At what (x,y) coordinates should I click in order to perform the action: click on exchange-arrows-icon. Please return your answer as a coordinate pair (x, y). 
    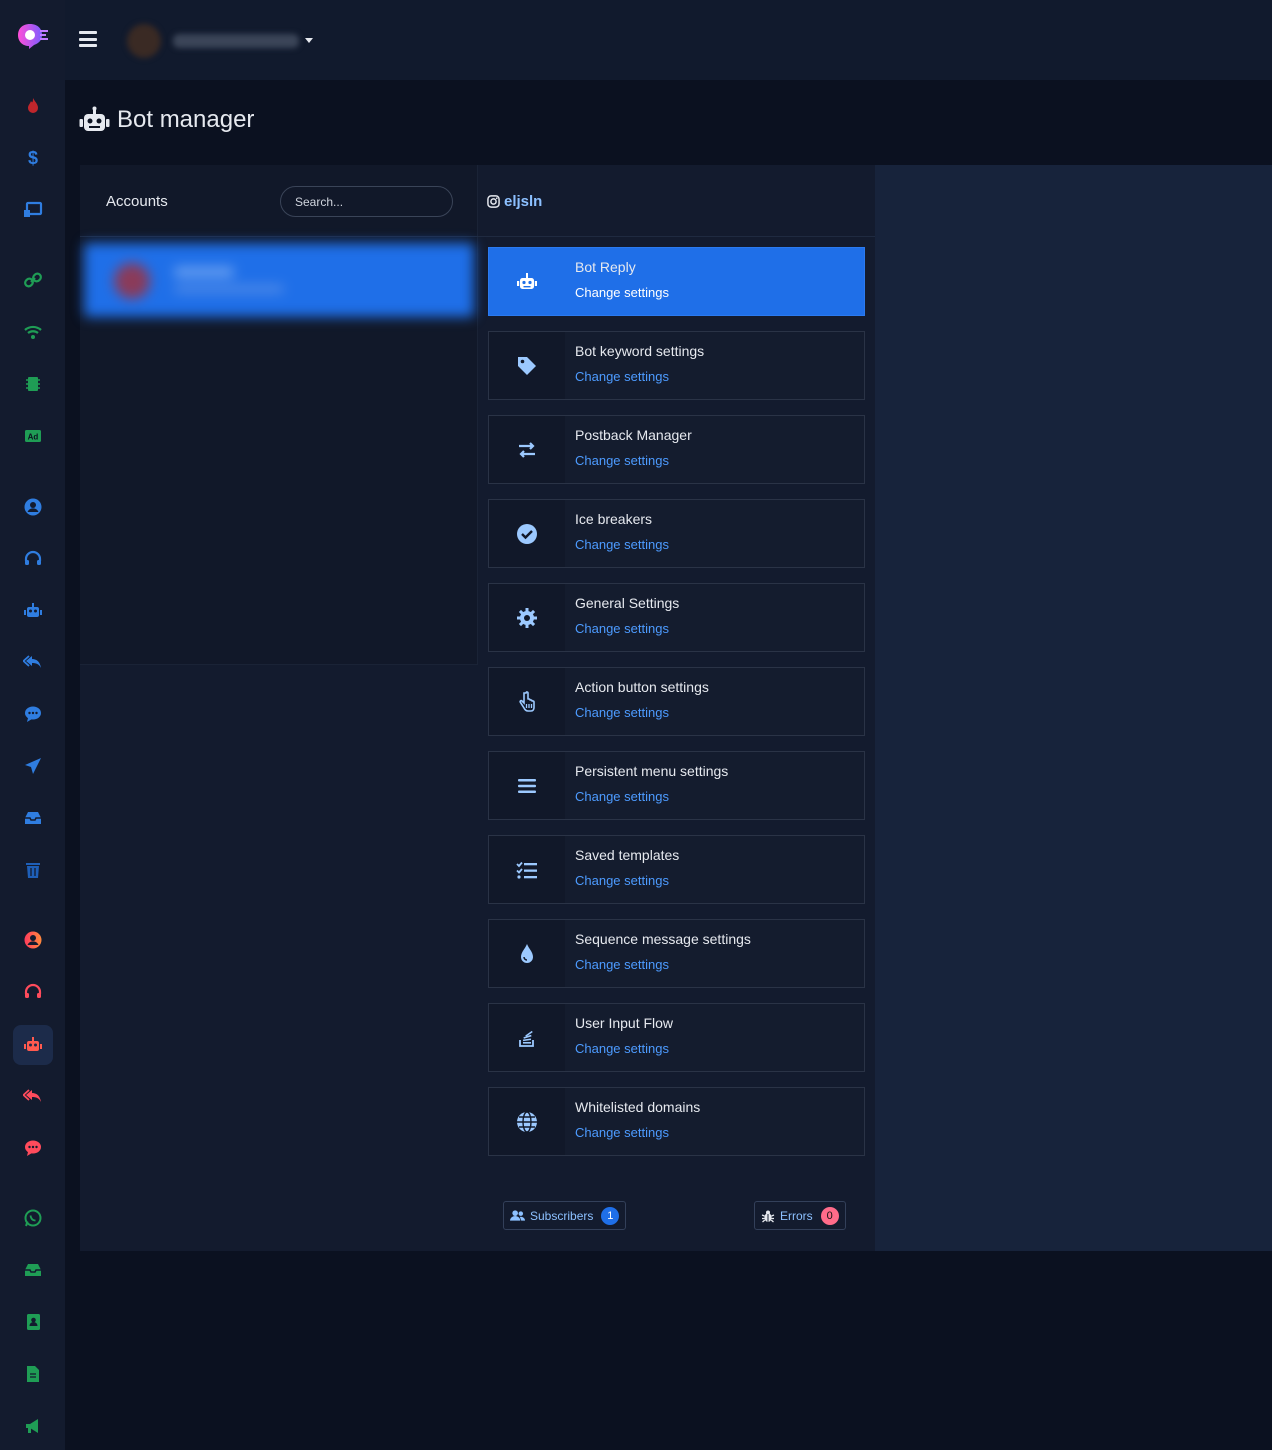
    Looking at the image, I should click on (527, 449).